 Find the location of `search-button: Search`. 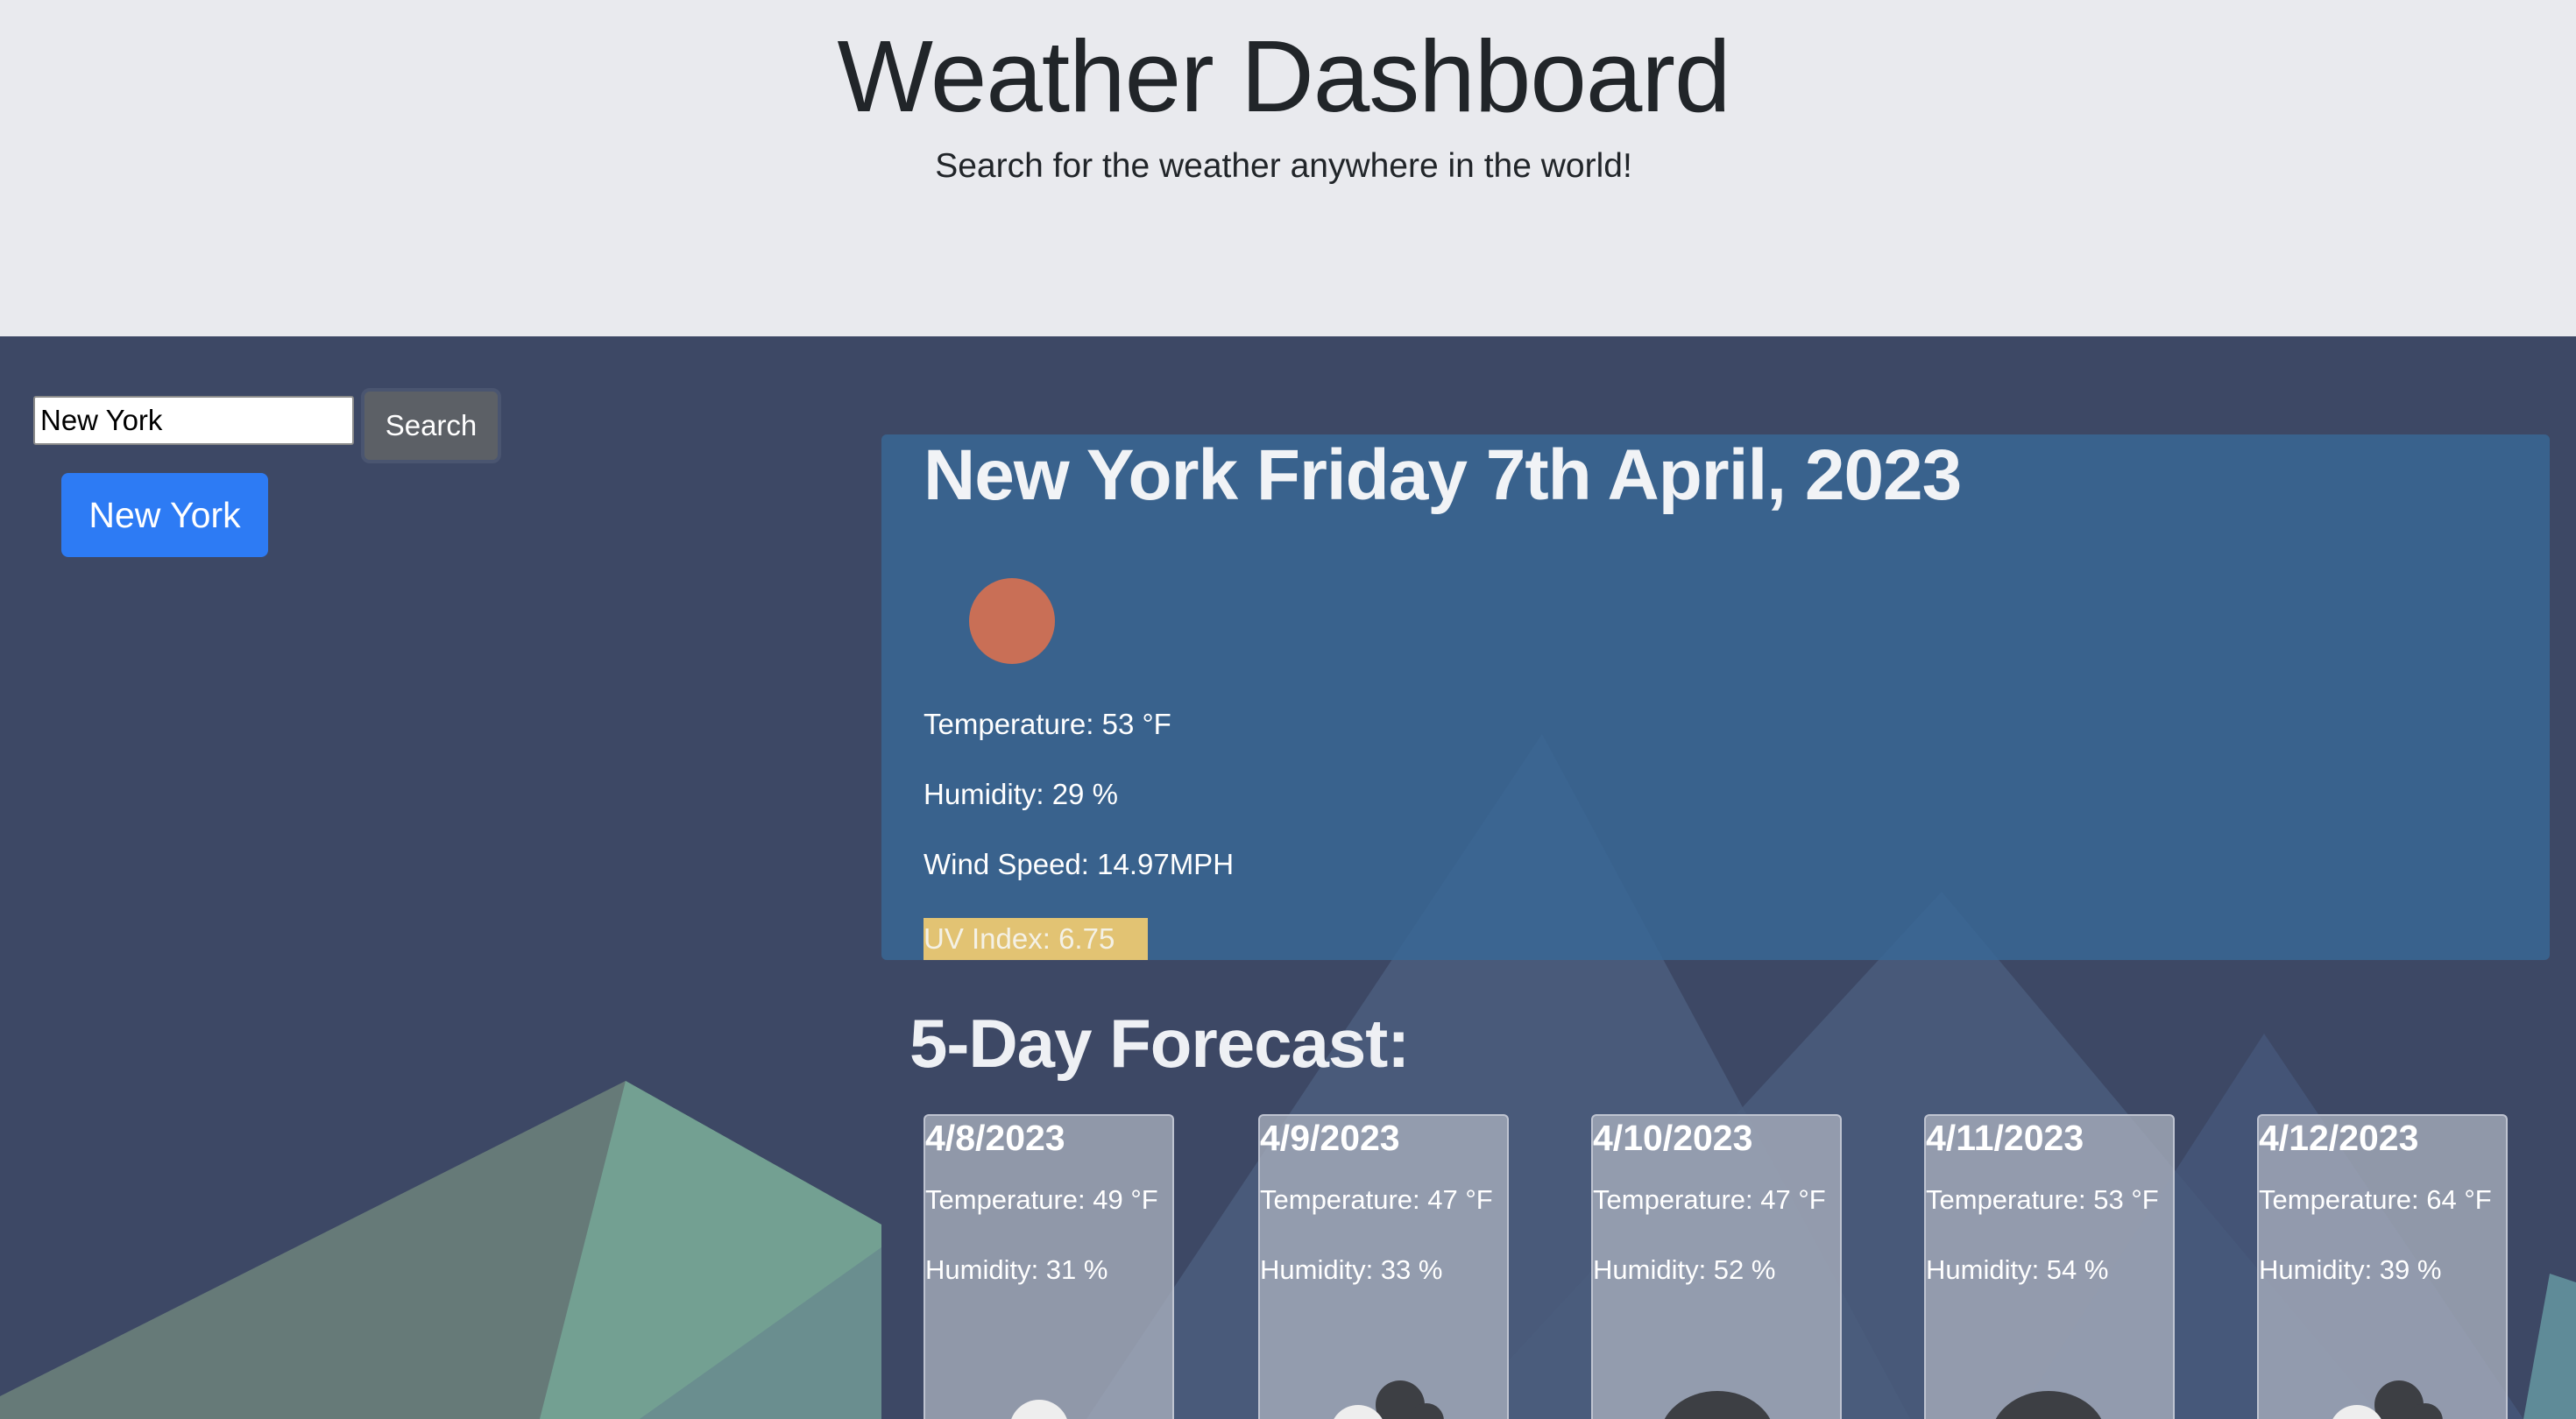

search-button: Search is located at coordinates (431, 425).